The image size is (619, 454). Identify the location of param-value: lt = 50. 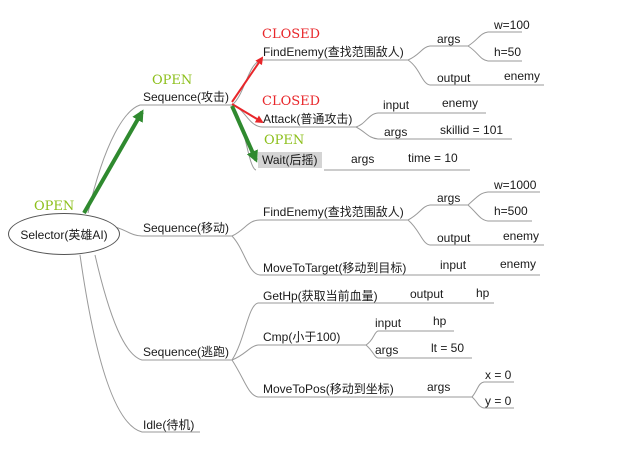
(448, 348).